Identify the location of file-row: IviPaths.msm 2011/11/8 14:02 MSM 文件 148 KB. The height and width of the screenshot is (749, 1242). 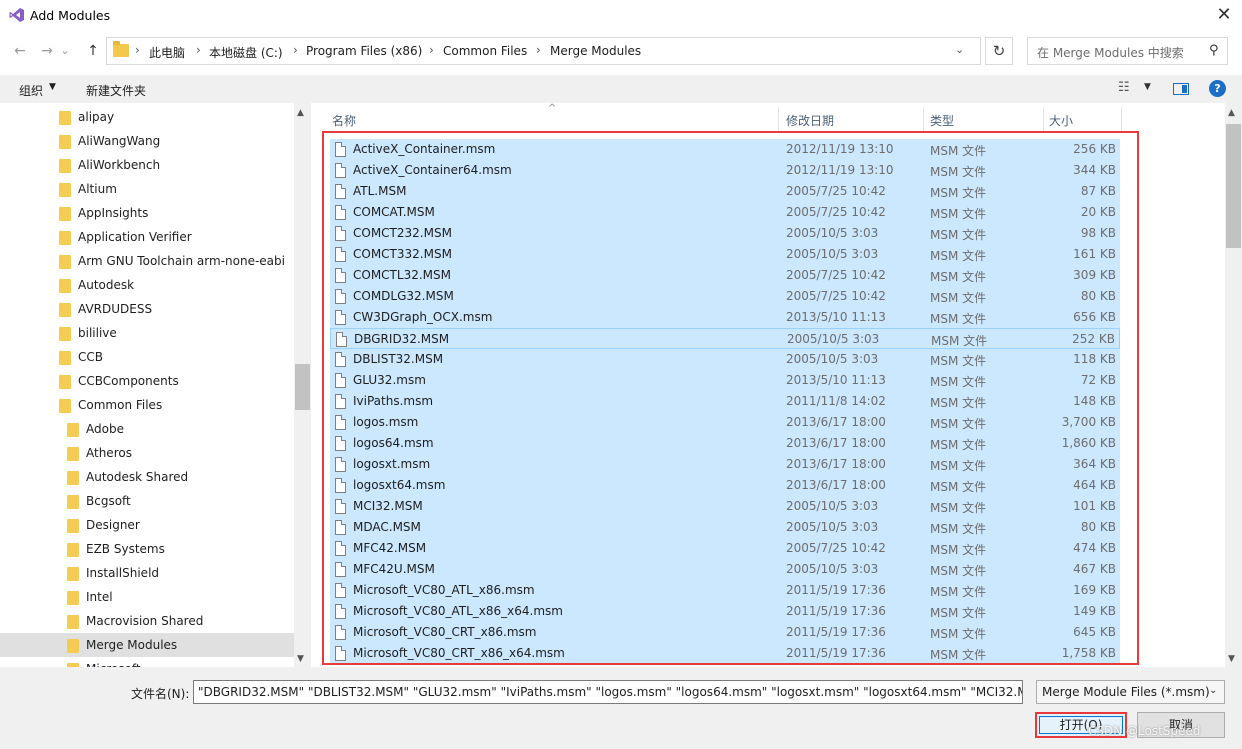
(725, 401).